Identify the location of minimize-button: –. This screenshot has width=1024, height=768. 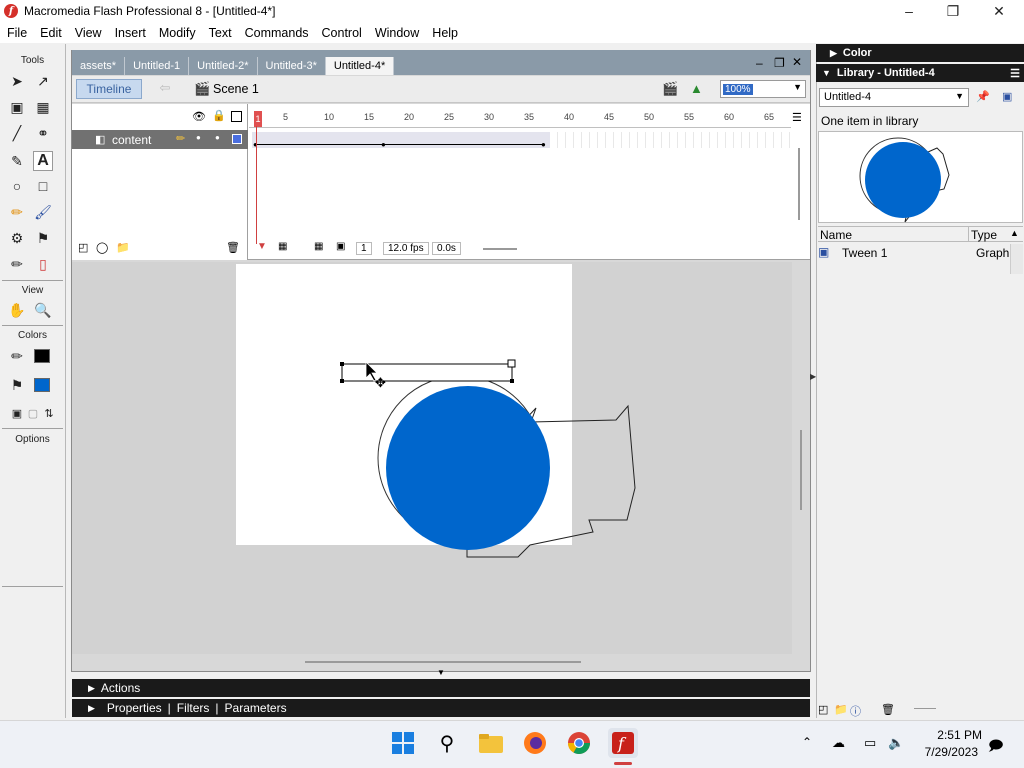
(909, 11).